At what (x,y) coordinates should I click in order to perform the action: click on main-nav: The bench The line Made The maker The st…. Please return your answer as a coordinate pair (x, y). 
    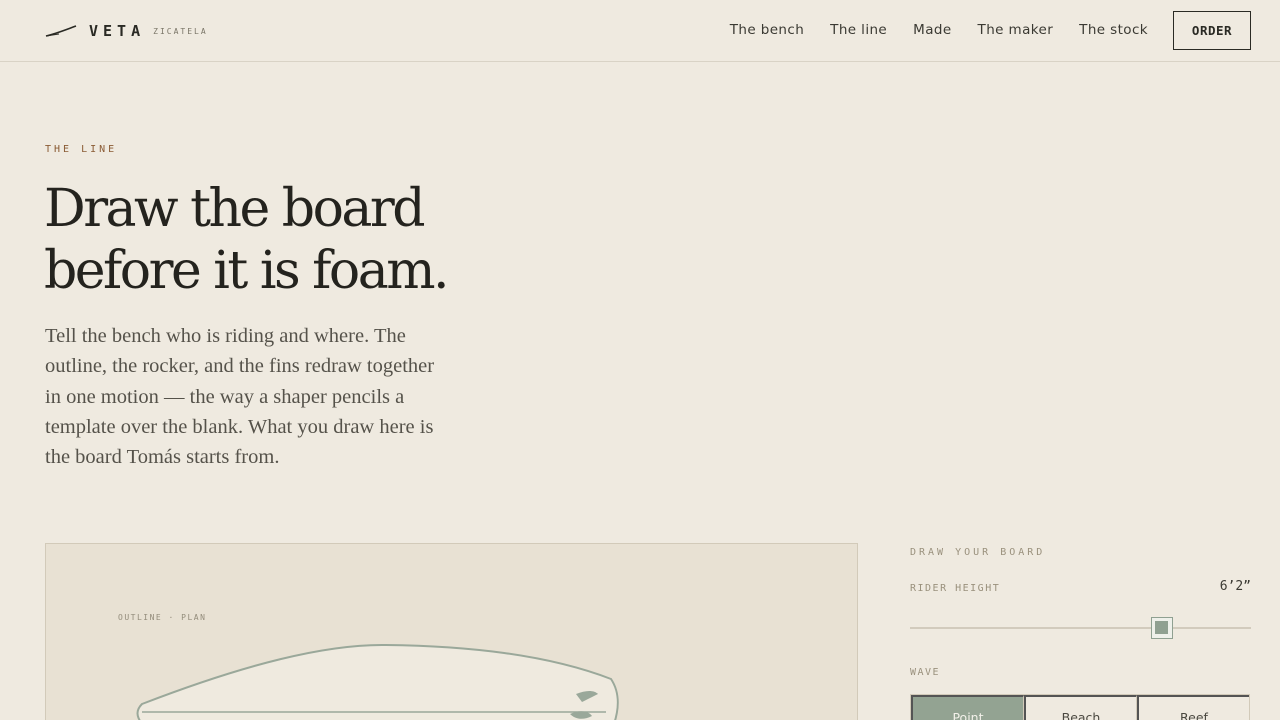
    Looking at the image, I should click on (939, 30).